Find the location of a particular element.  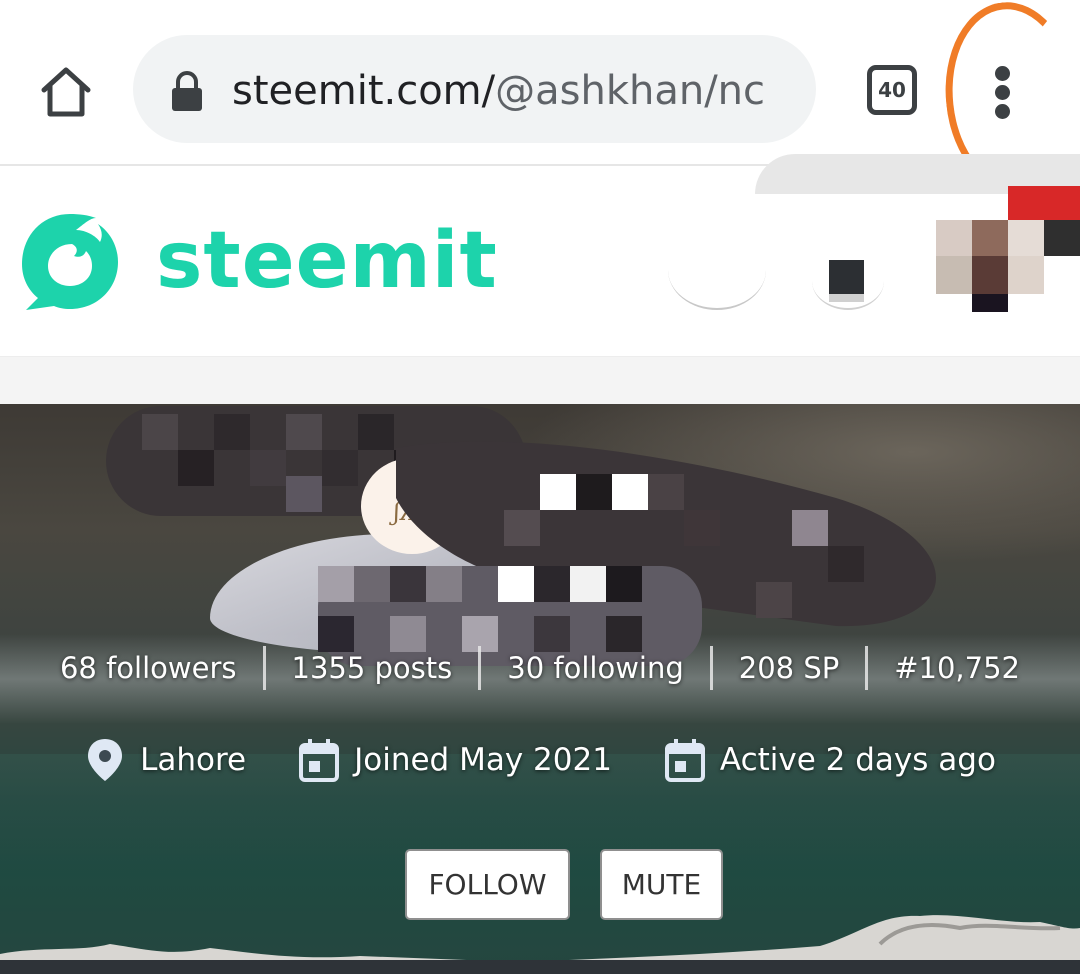

joined-date: Joined May 2021 is located at coordinates (455, 760).